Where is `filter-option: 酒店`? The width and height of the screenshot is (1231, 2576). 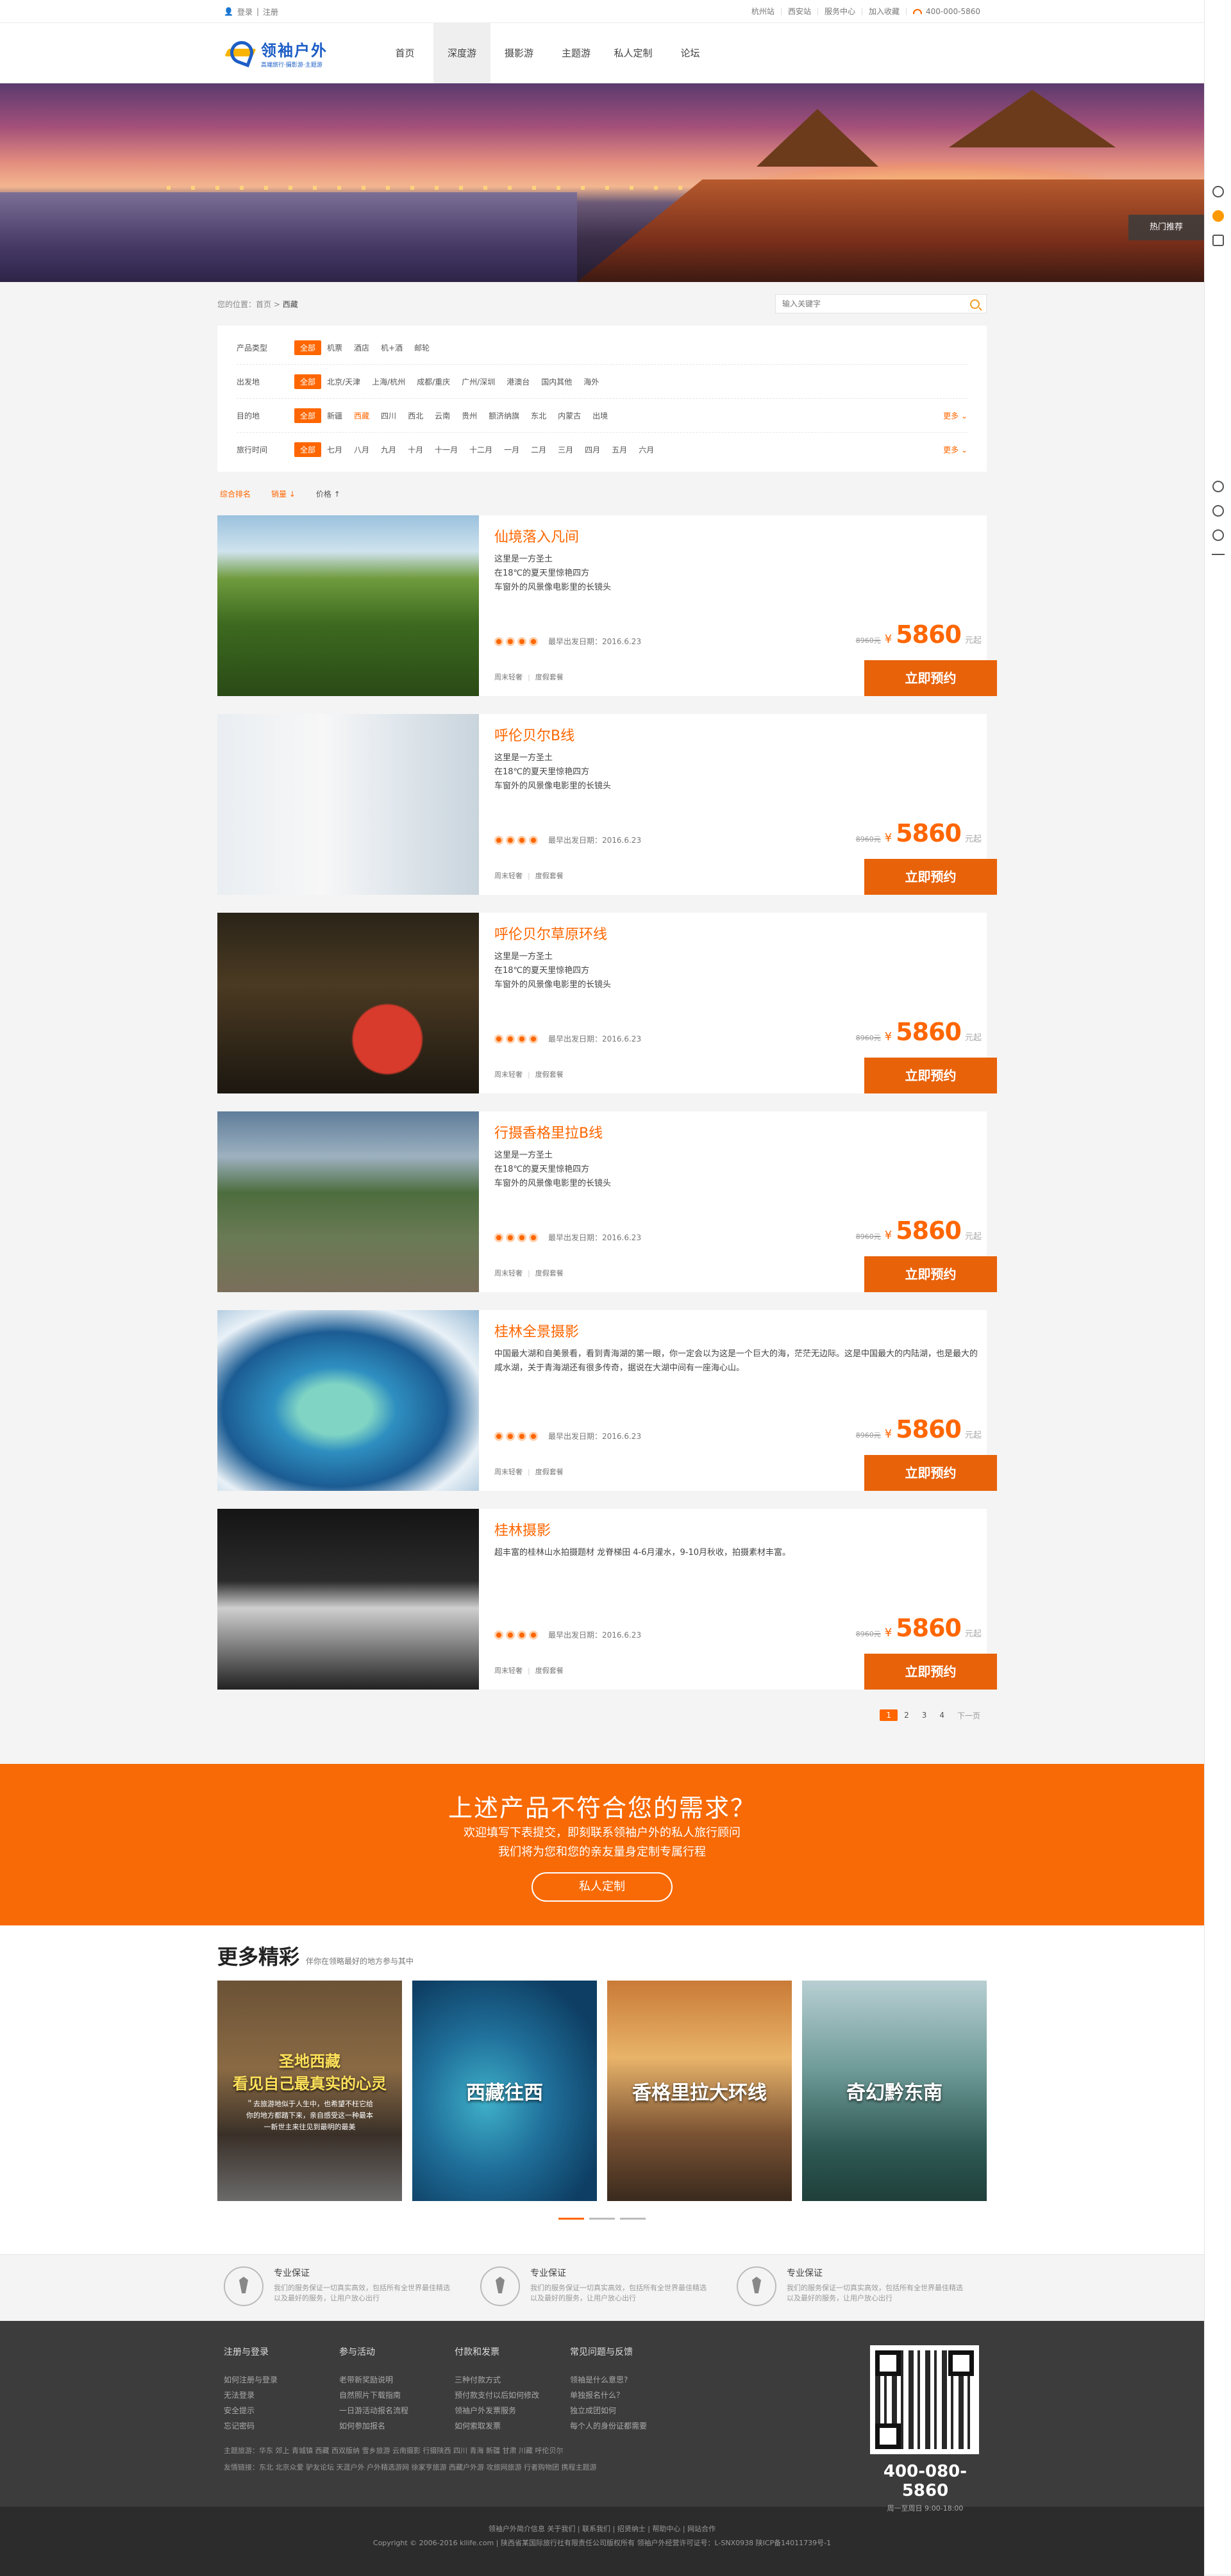
filter-option: 酒店 is located at coordinates (361, 347).